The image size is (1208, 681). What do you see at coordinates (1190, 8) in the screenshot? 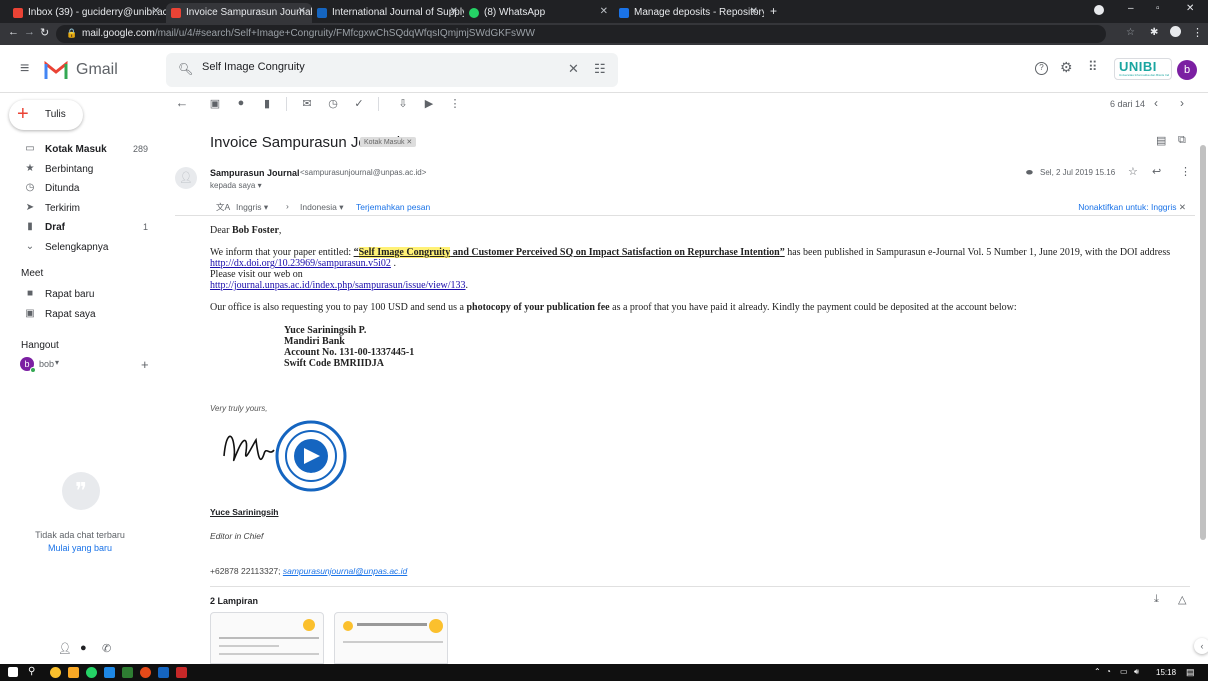
I see `close-window-icon: ✕` at bounding box center [1190, 8].